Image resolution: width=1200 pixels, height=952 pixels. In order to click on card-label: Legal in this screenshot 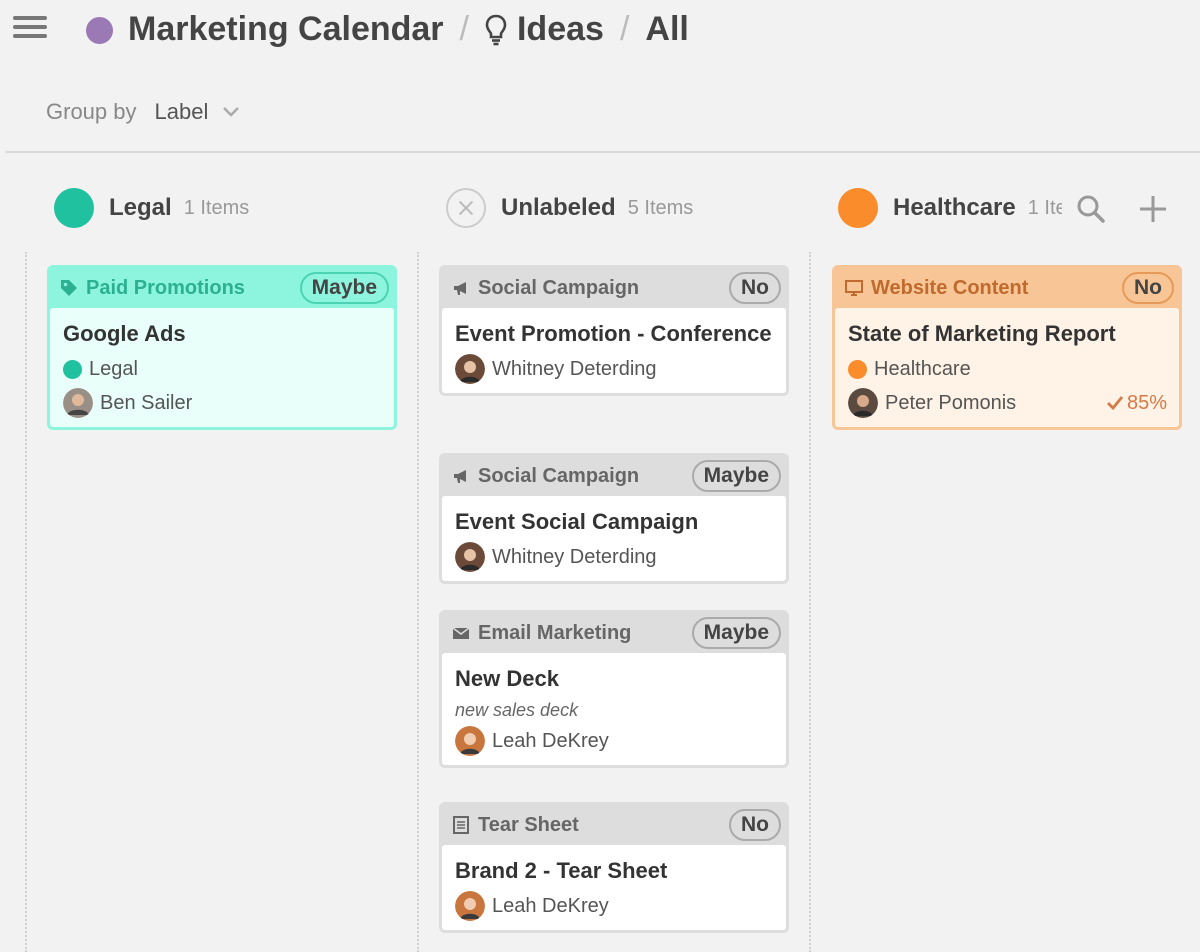, I will do `click(222, 369)`.